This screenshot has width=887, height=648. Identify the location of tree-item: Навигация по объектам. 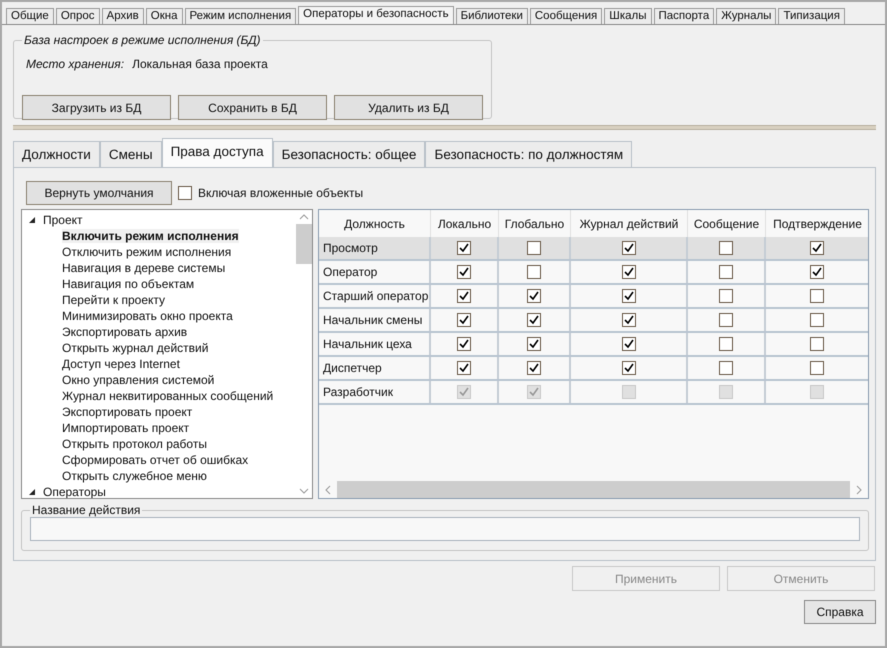
(128, 284).